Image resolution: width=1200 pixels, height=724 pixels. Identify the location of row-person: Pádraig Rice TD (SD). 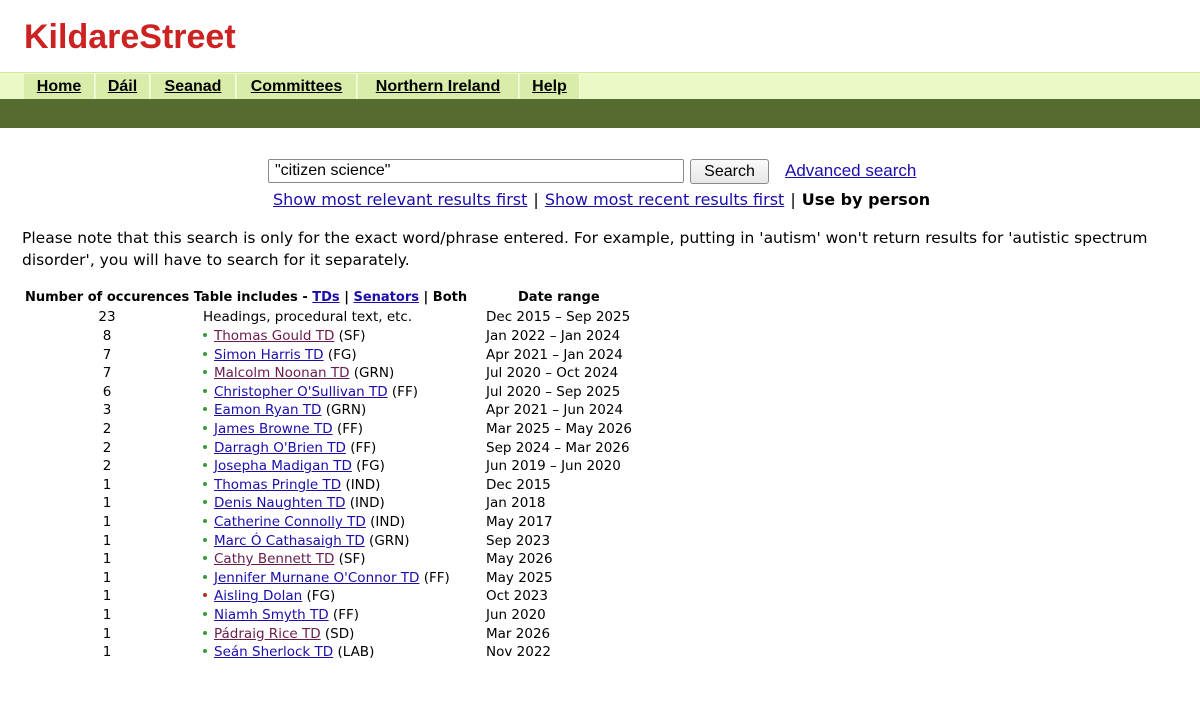
(278, 634).